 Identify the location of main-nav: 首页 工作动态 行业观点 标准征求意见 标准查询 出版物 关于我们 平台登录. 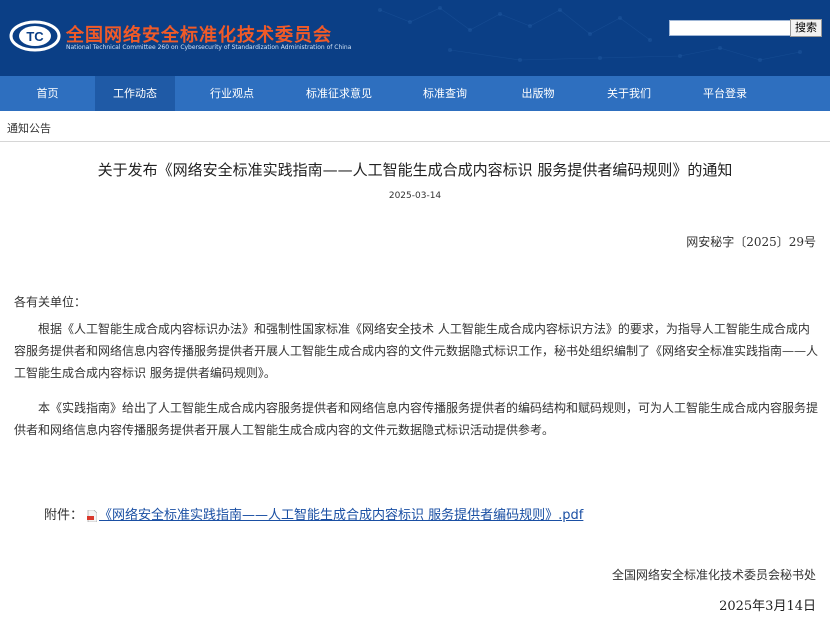
(415, 93).